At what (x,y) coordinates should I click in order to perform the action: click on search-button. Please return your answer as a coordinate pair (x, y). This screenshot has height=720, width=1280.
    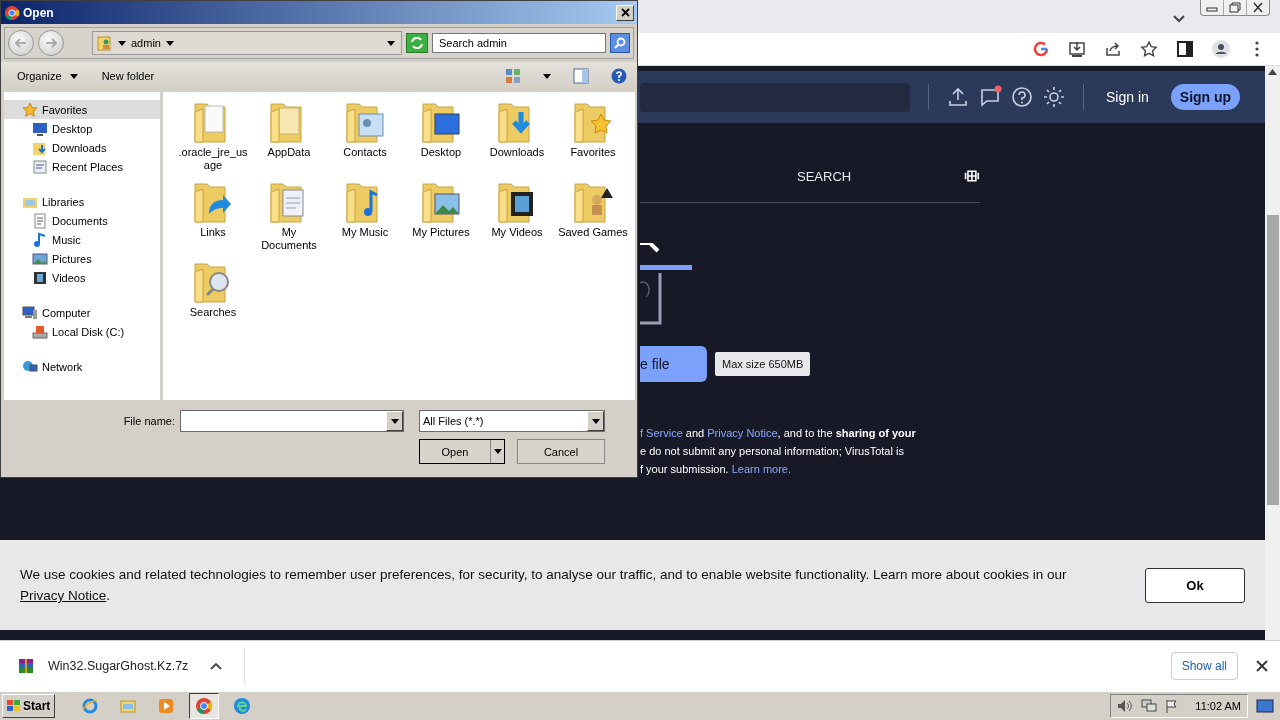
    Looking at the image, I should click on (620, 43).